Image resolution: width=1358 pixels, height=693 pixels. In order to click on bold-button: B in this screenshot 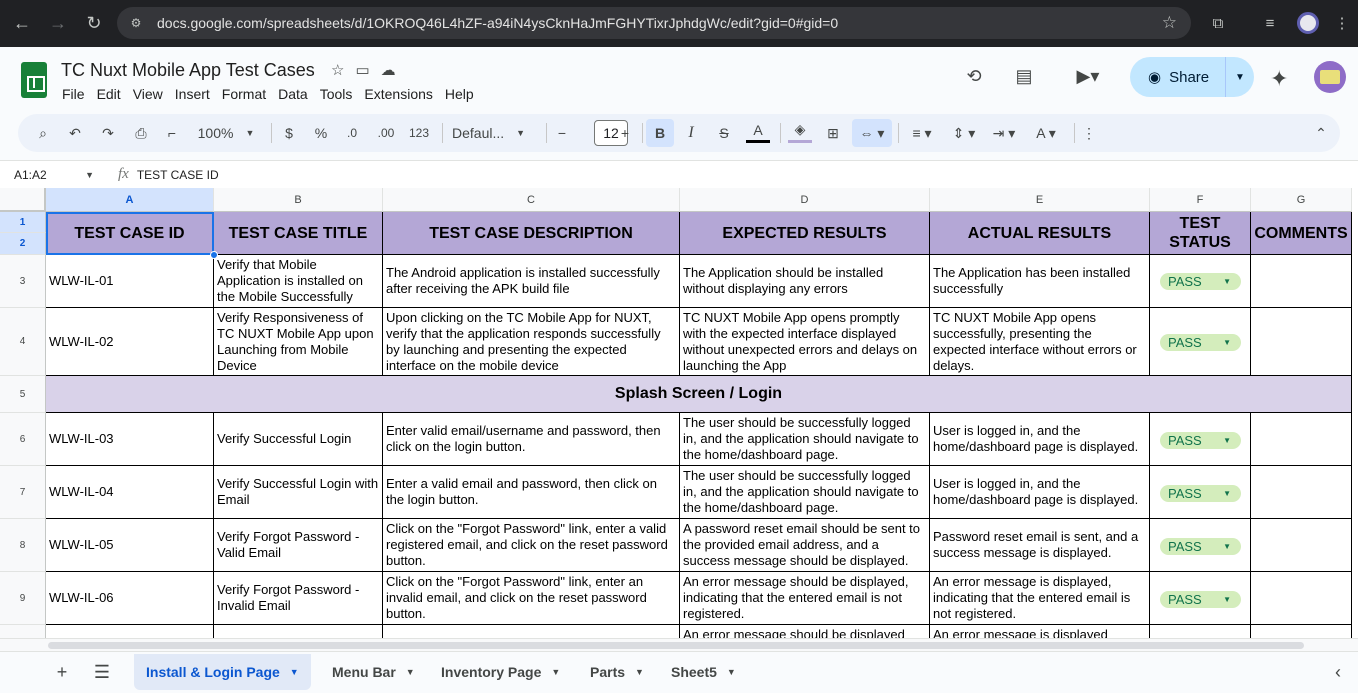, I will do `click(660, 133)`.